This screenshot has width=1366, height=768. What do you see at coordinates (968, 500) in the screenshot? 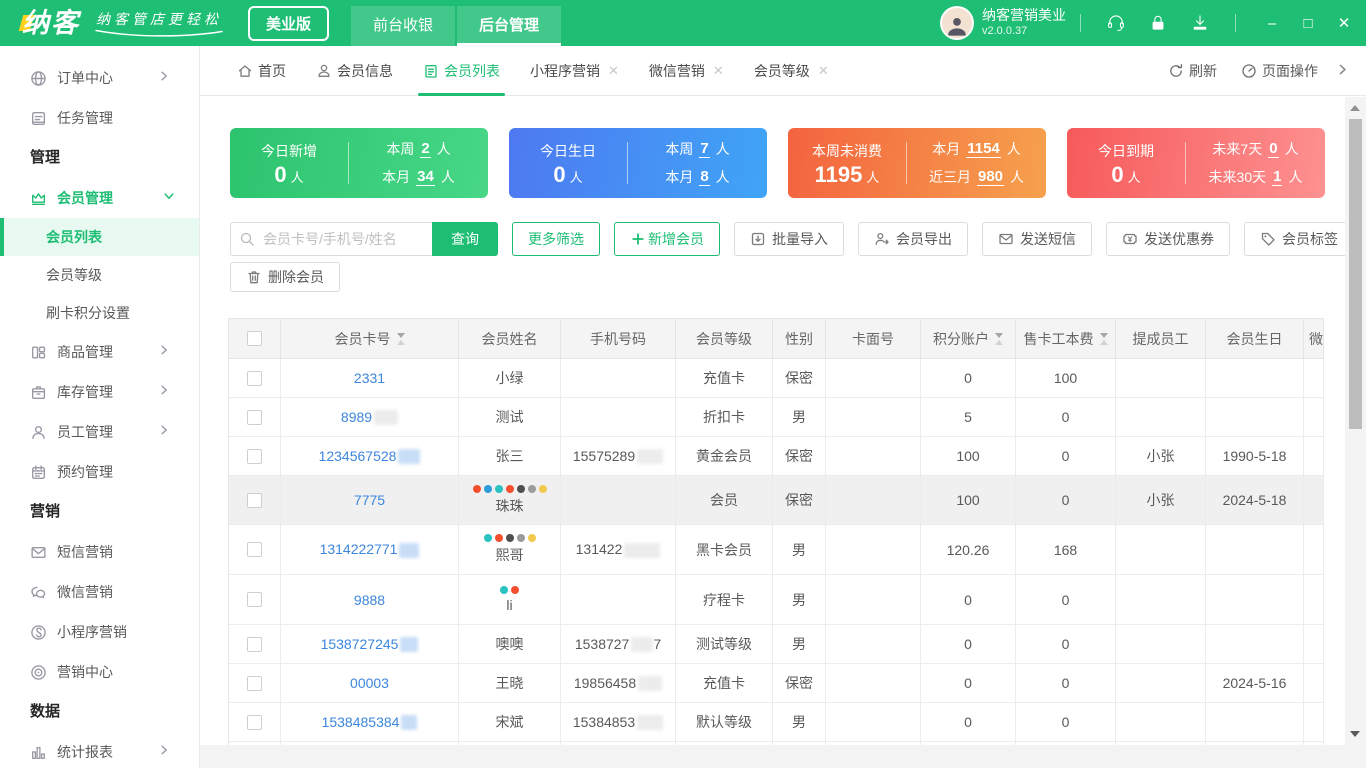
I see `table-cell: 100` at bounding box center [968, 500].